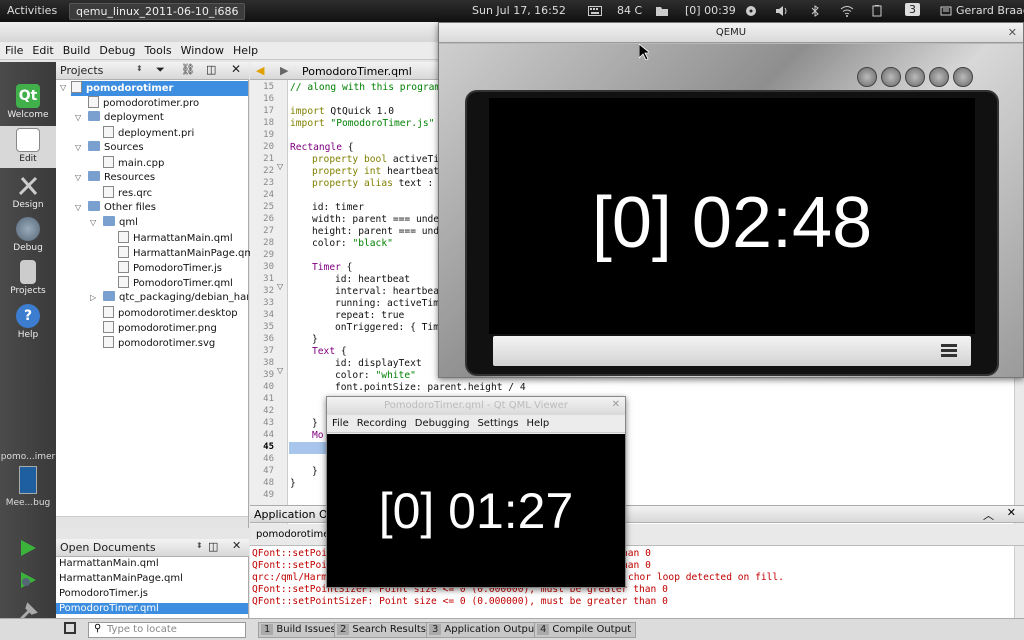 The height and width of the screenshot is (640, 1024). Describe the element at coordinates (28, 193) in the screenshot. I see `mode-design: Design` at that location.